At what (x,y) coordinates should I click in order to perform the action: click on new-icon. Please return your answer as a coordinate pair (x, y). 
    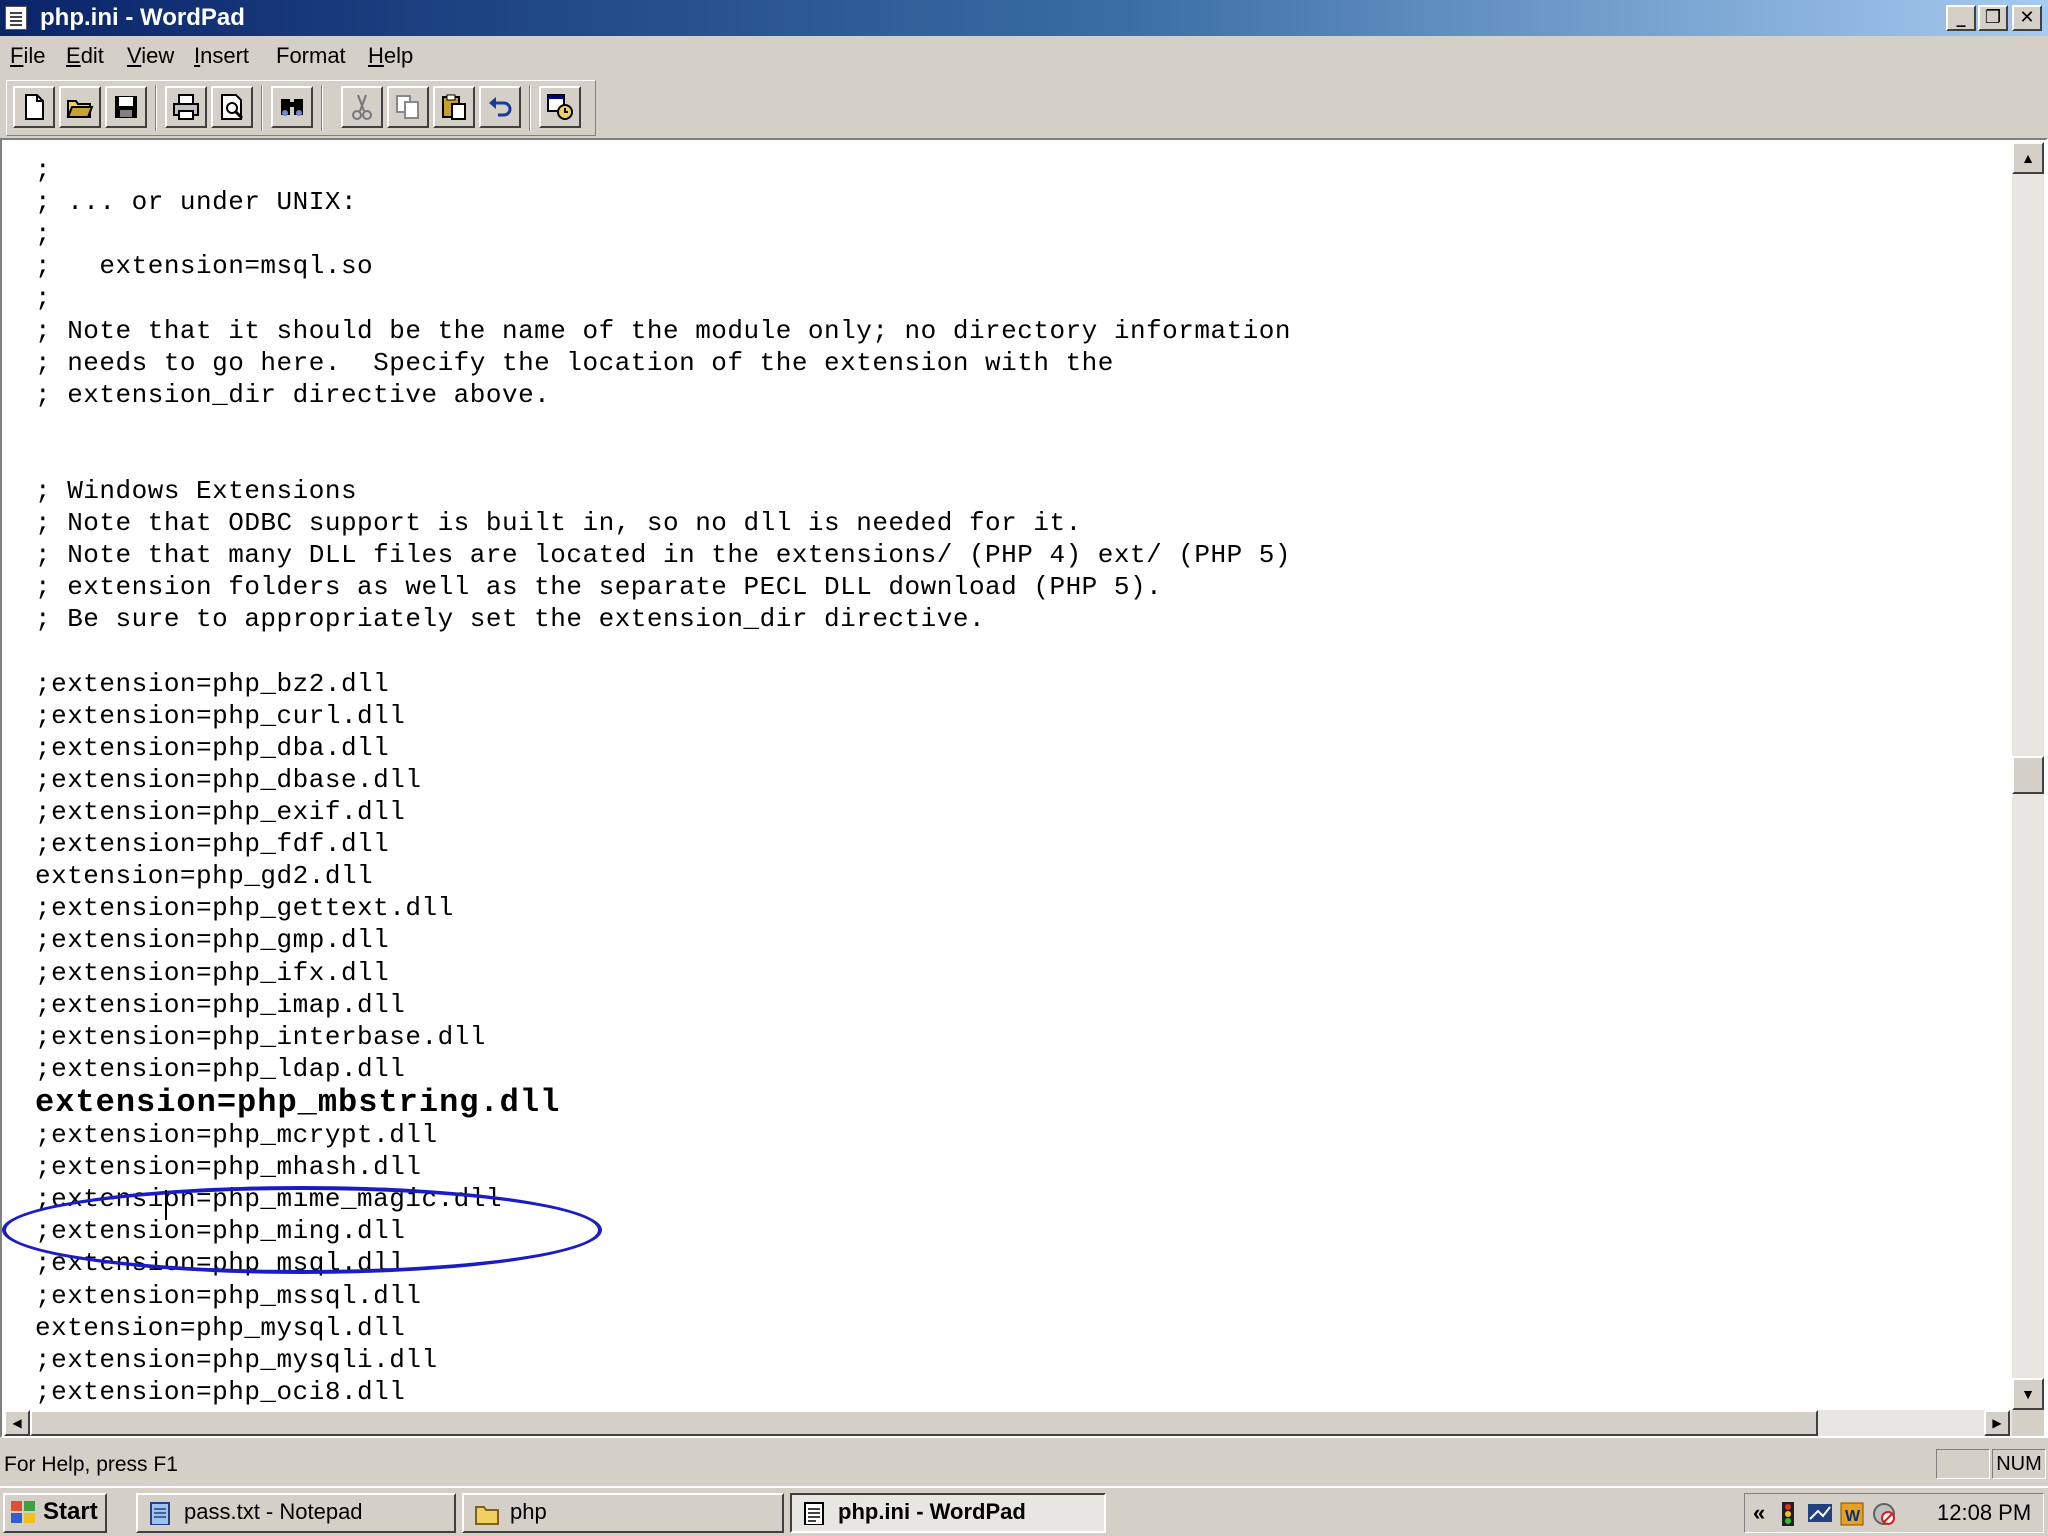
    Looking at the image, I should click on (34, 107).